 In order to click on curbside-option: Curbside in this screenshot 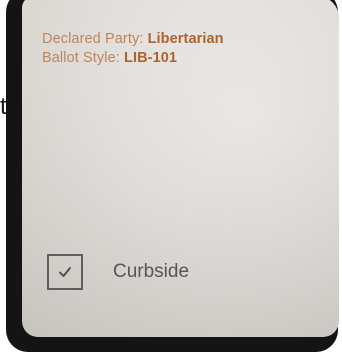, I will do `click(118, 272)`.